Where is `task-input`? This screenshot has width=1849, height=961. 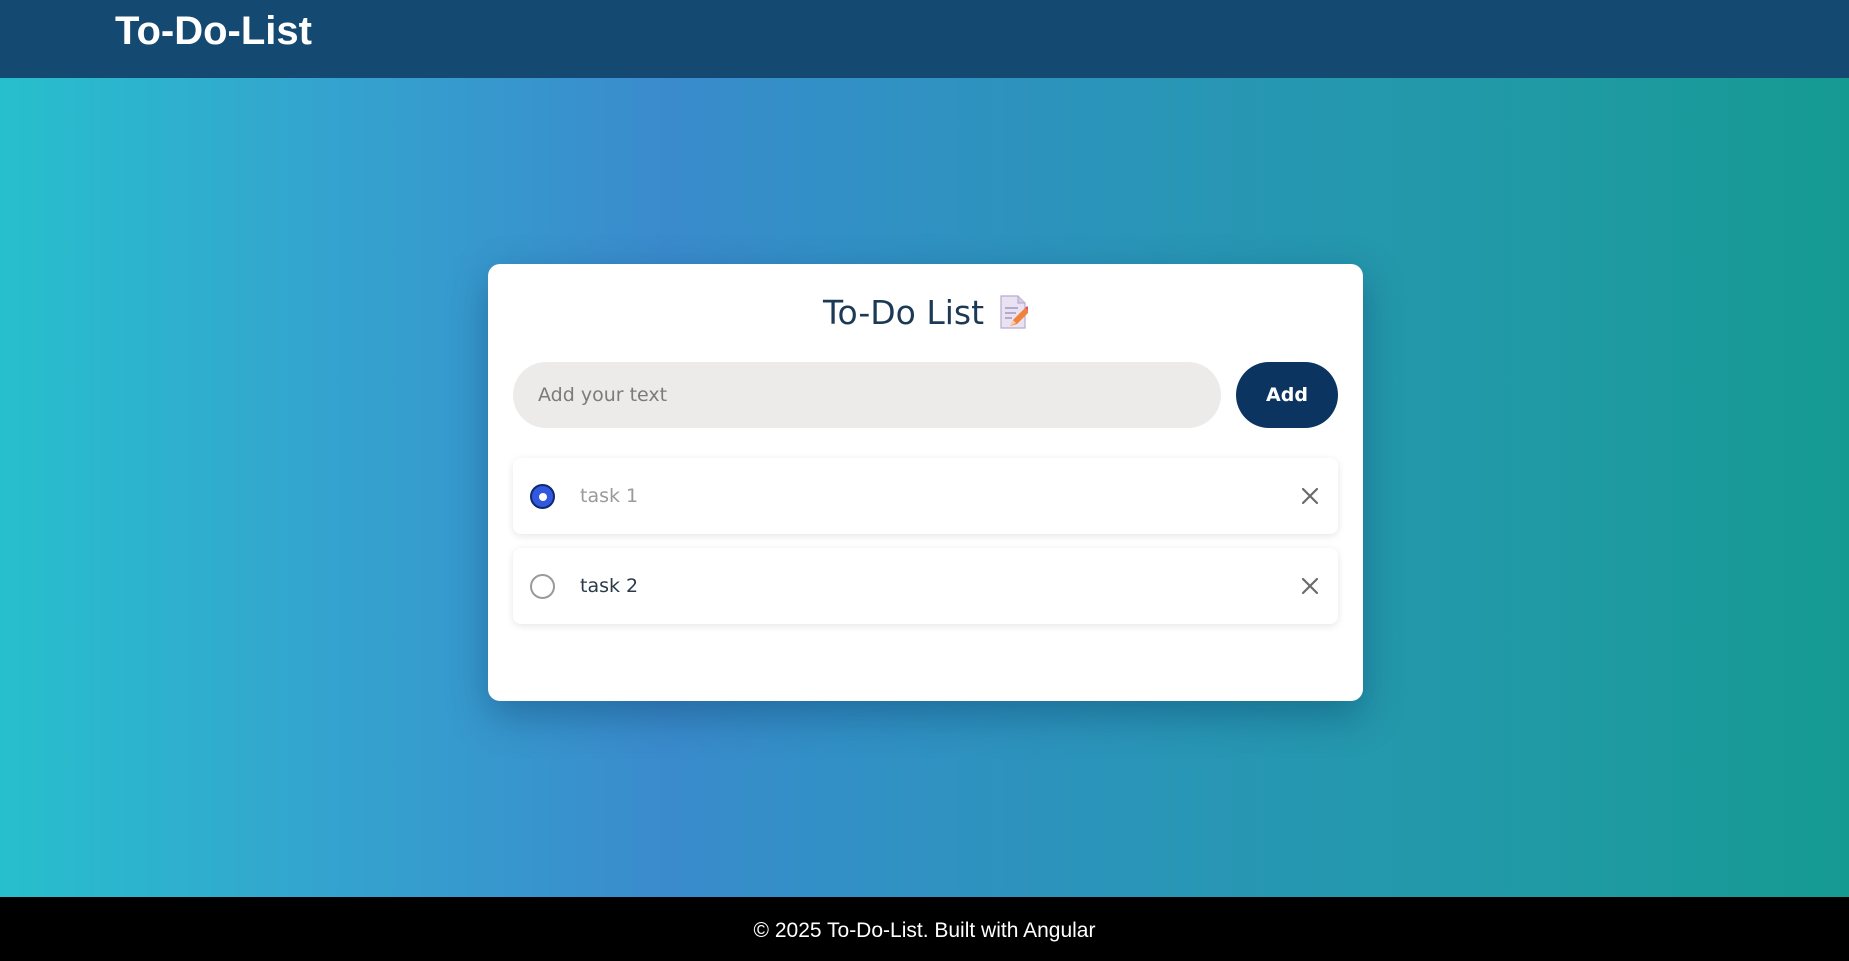
task-input is located at coordinates (867, 395).